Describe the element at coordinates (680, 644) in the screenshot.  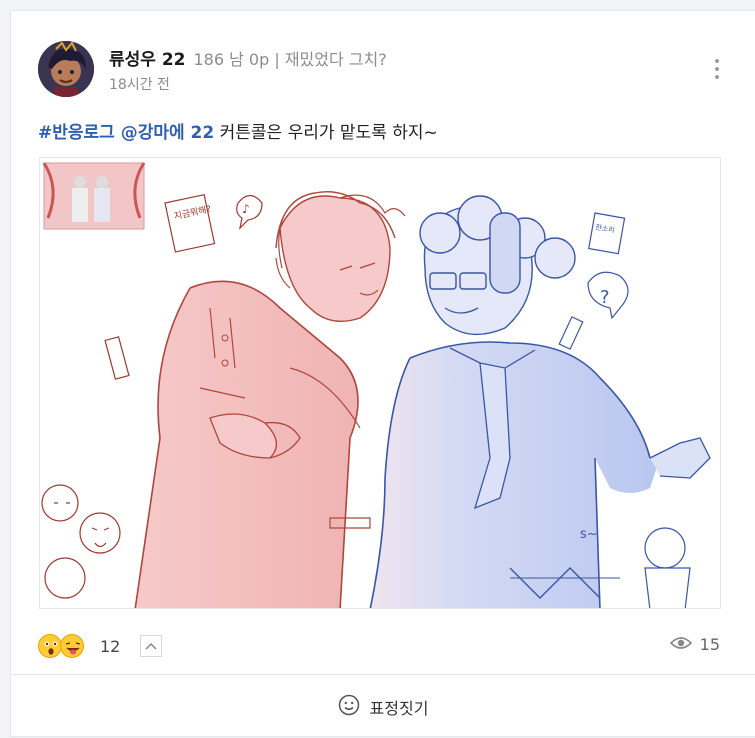
I see `eye-icon` at that location.